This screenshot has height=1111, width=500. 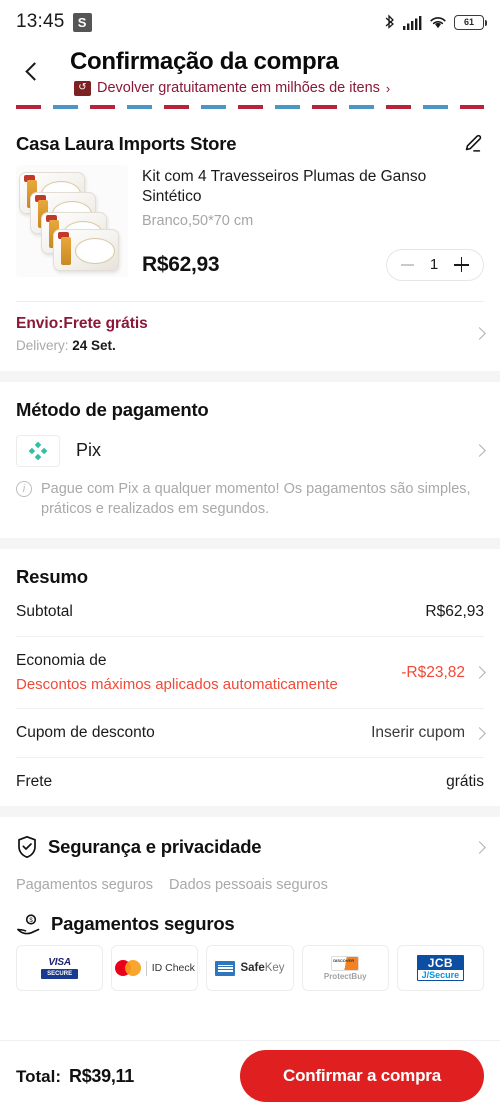 What do you see at coordinates (198, 220) in the screenshot?
I see `product-variant: Branco,50*70 cm` at bounding box center [198, 220].